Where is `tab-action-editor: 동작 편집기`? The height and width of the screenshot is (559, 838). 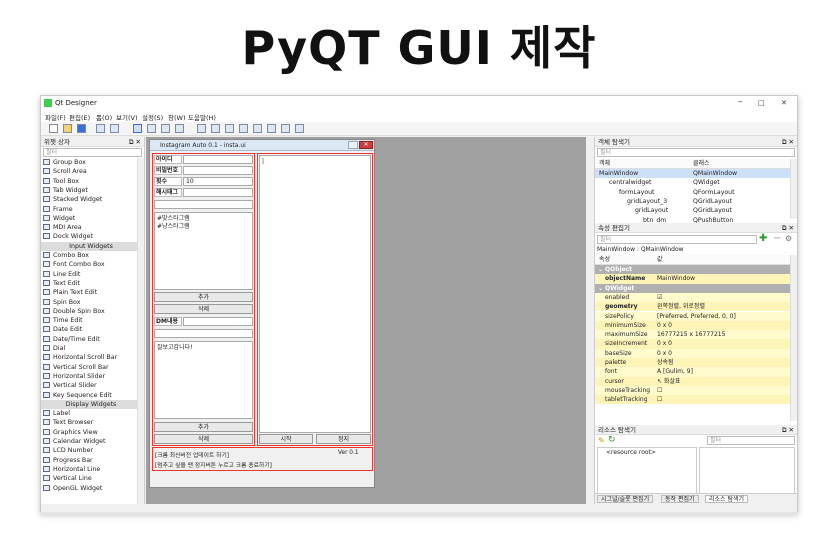 tab-action-editor: 동작 편집기 is located at coordinates (680, 499).